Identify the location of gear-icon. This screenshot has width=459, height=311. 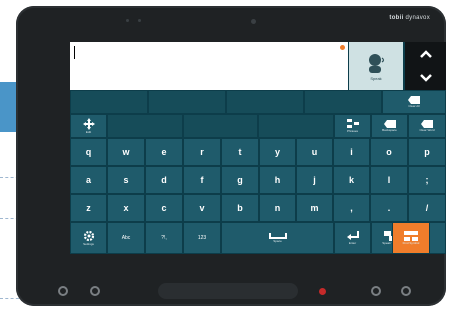
(88, 236).